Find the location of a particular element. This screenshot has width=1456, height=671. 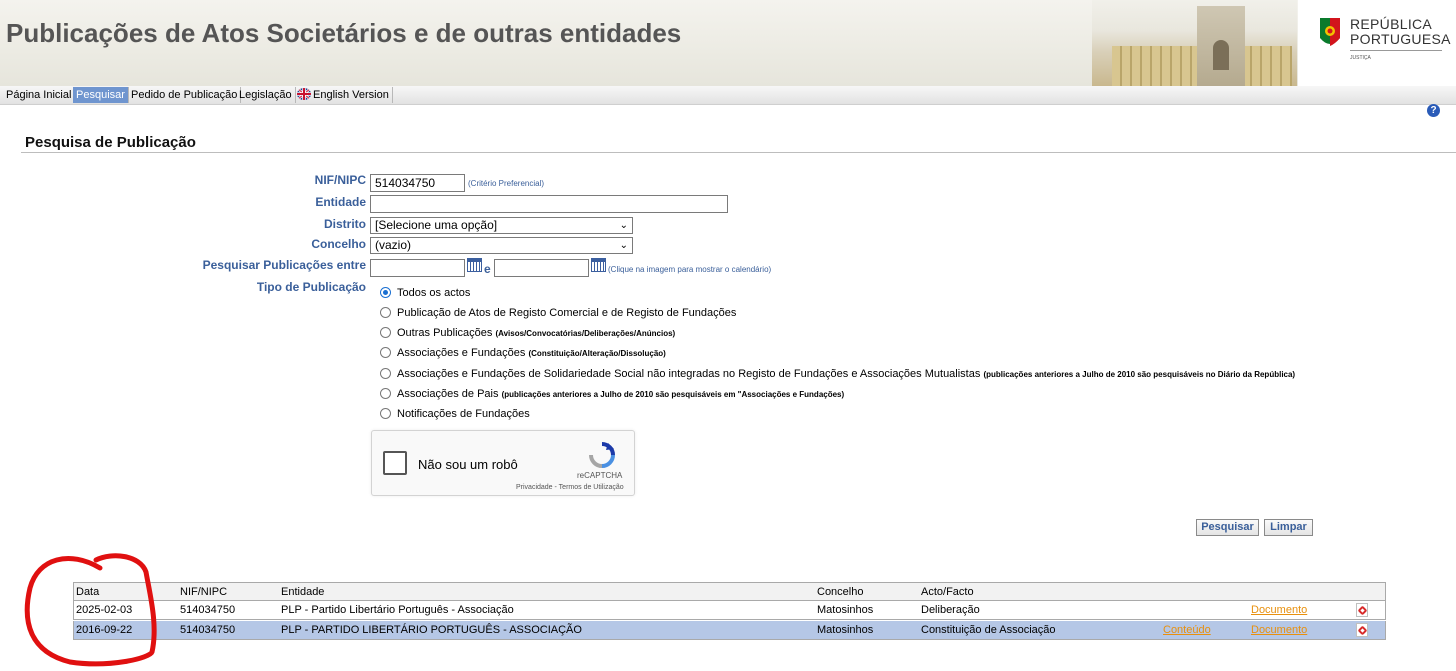

tipo-label: Tipo de Publicação is located at coordinates (311, 287).